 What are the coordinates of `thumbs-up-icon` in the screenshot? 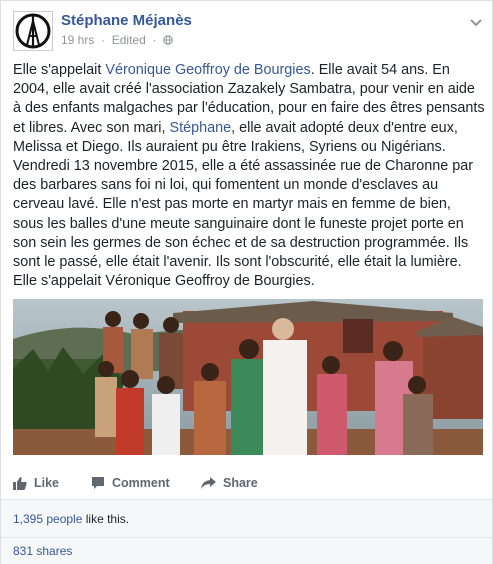 It's located at (20, 483).